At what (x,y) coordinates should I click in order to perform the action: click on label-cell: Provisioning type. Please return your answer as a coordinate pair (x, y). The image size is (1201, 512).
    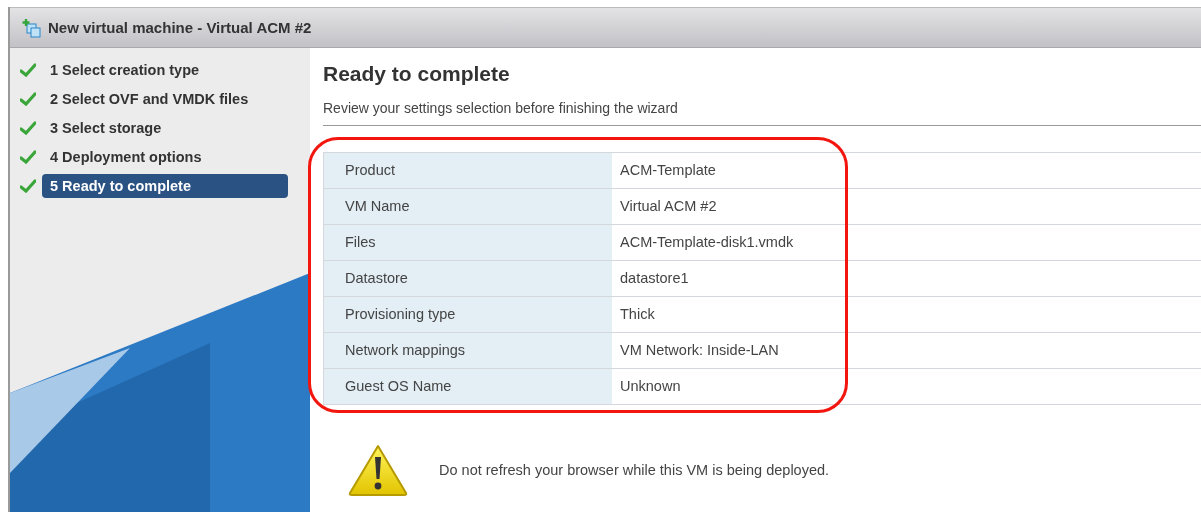
    Looking at the image, I should click on (468, 314).